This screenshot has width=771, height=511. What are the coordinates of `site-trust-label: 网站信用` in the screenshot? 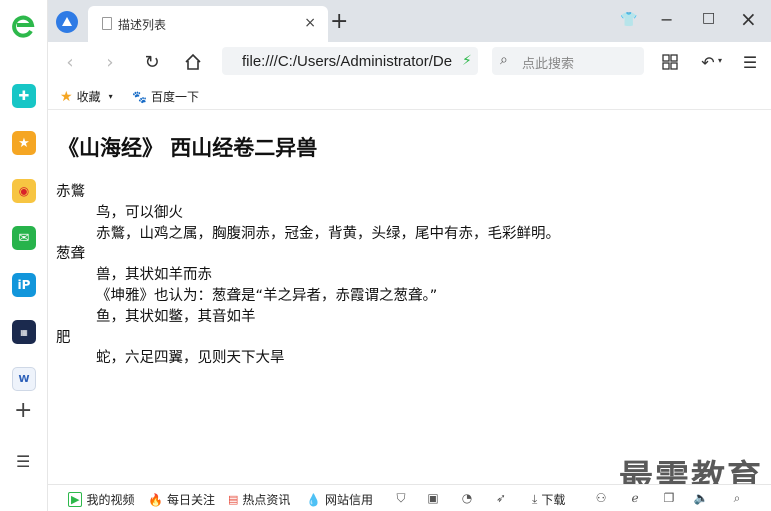 It's located at (349, 499).